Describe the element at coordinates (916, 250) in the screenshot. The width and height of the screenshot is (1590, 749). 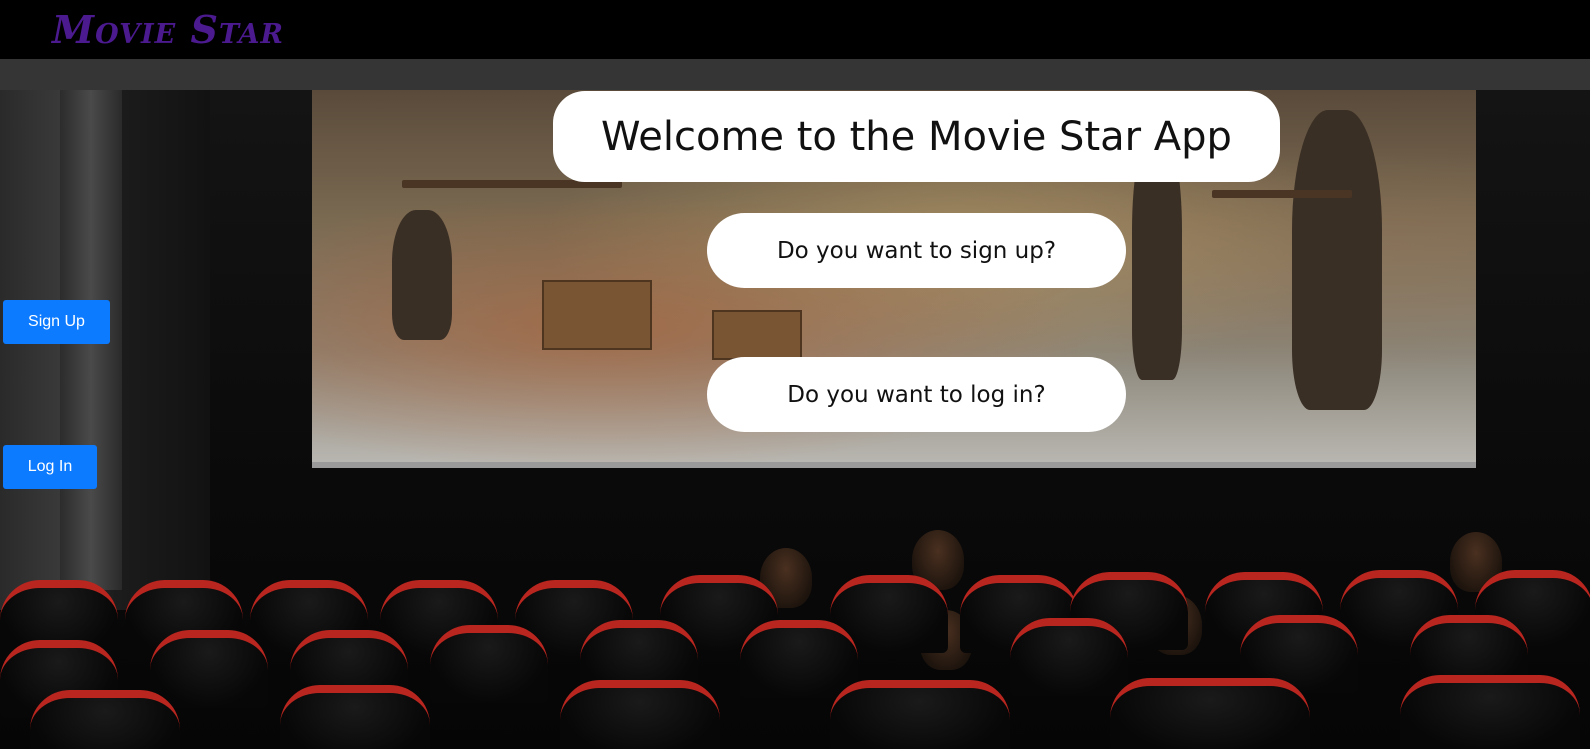
I see `signup-prompt: Do you want to sign up?` at that location.